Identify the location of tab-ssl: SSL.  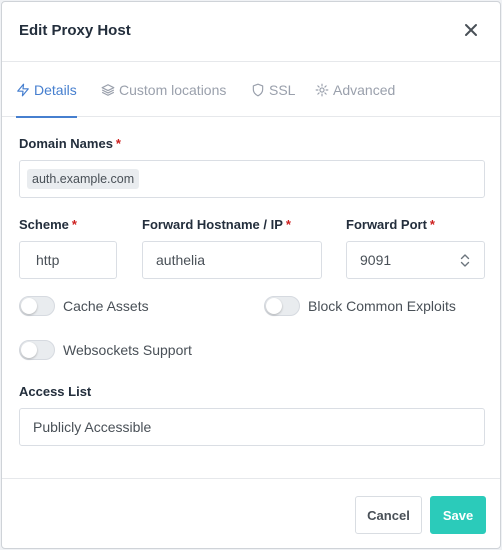
(273, 89).